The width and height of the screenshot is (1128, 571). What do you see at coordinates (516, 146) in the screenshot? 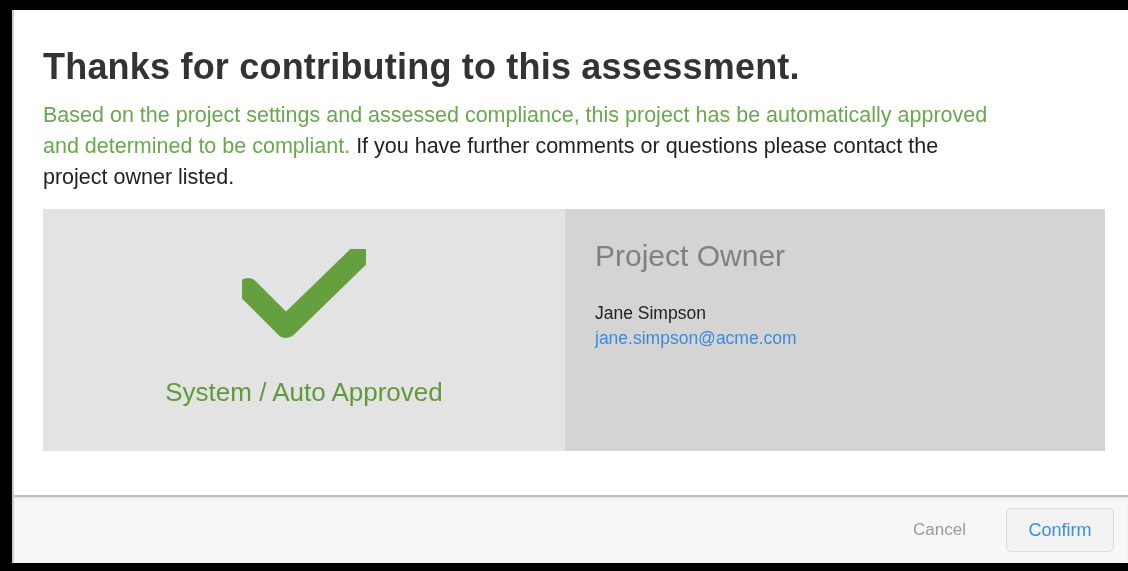
I see `message-text: Based on the project settings and assessed compliance, this project has be automatically approved and determined to be compliant. If you have further comments or questions please contact the project owner listed.` at bounding box center [516, 146].